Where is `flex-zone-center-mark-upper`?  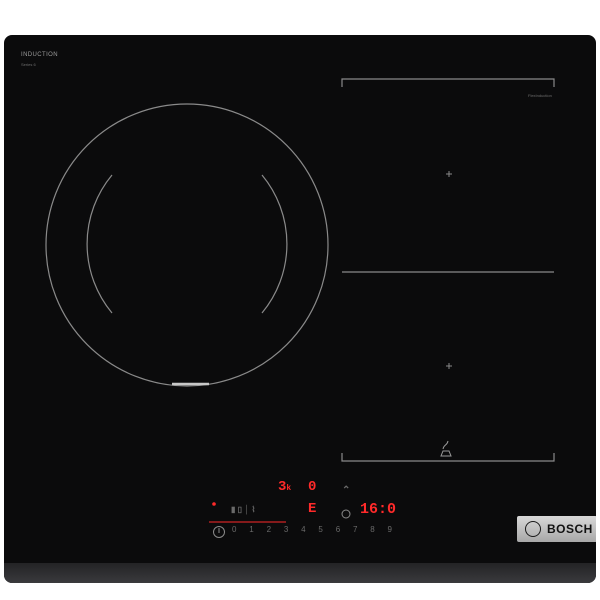
flex-zone-center-mark-upper is located at coordinates (449, 174).